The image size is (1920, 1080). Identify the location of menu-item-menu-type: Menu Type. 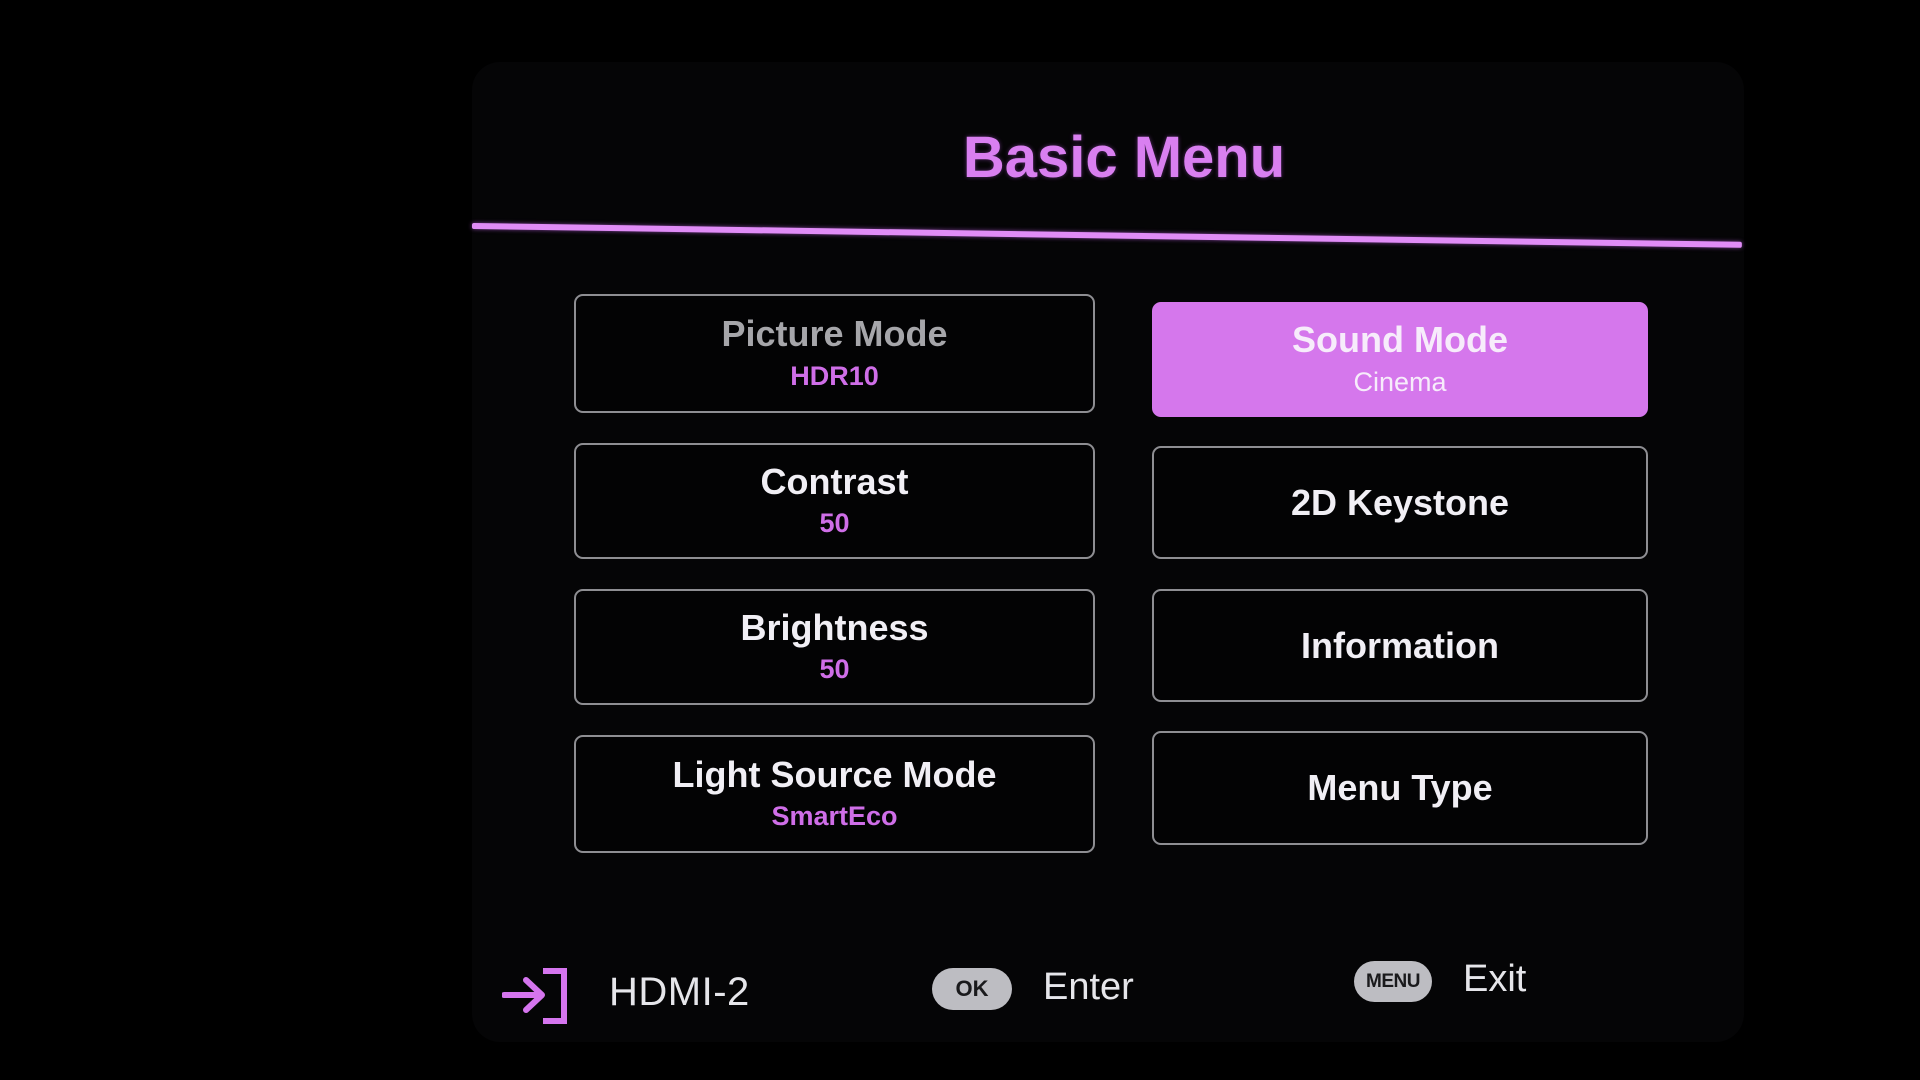
(1400, 788).